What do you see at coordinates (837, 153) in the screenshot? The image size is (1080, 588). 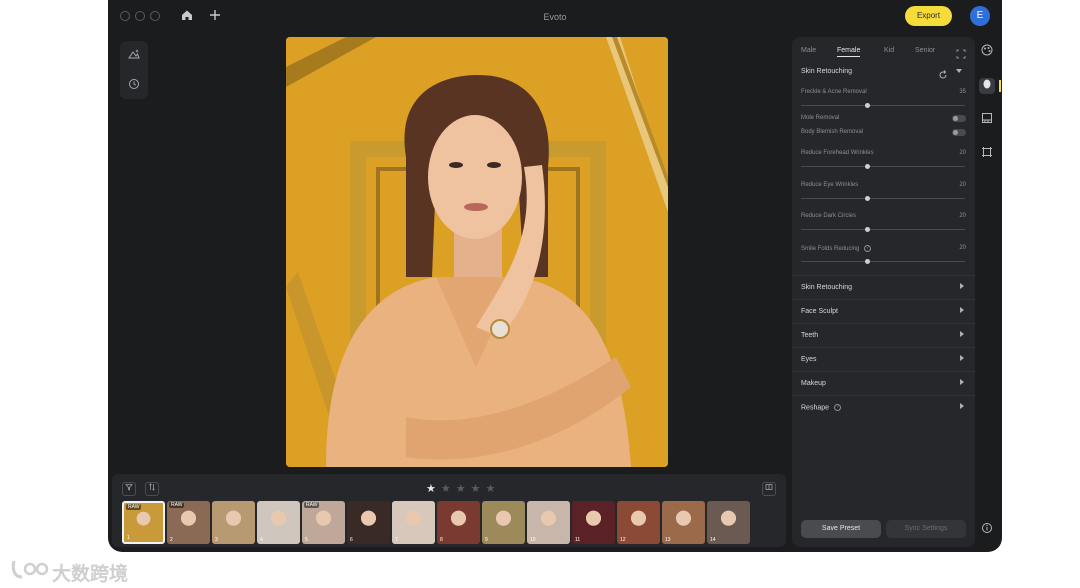 I see `slider-label-forehead-wrinkles: Reduce Forehead Wrinkles` at bounding box center [837, 153].